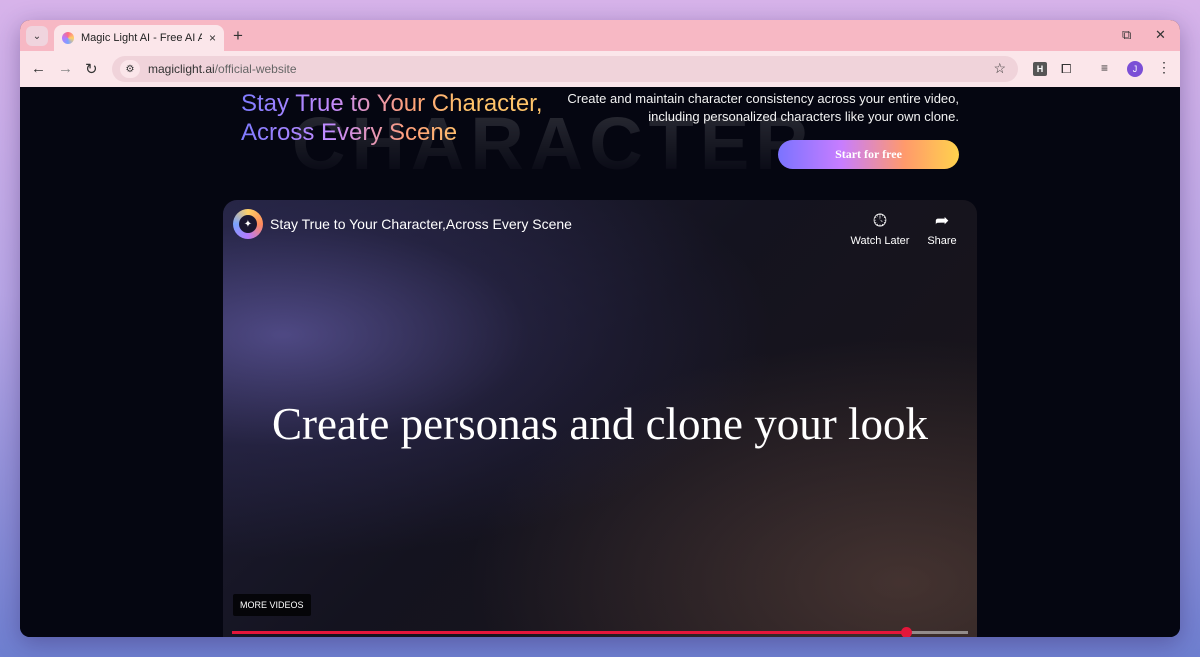  Describe the element at coordinates (942, 241) in the screenshot. I see `share-label: Share` at that location.